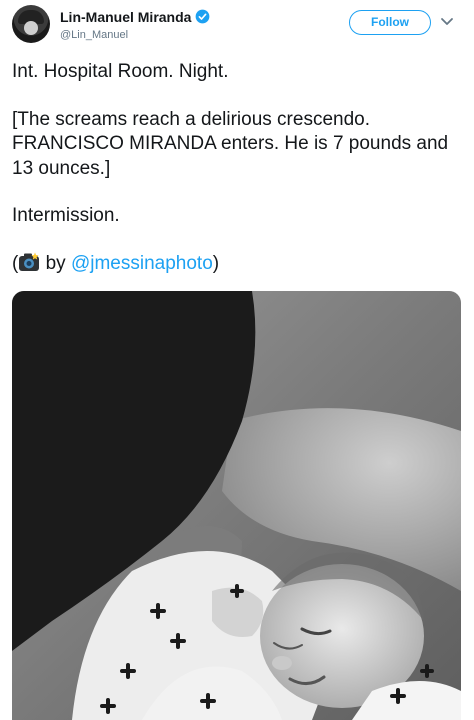 The height and width of the screenshot is (720, 474). I want to click on avatar-face, so click(31, 28).